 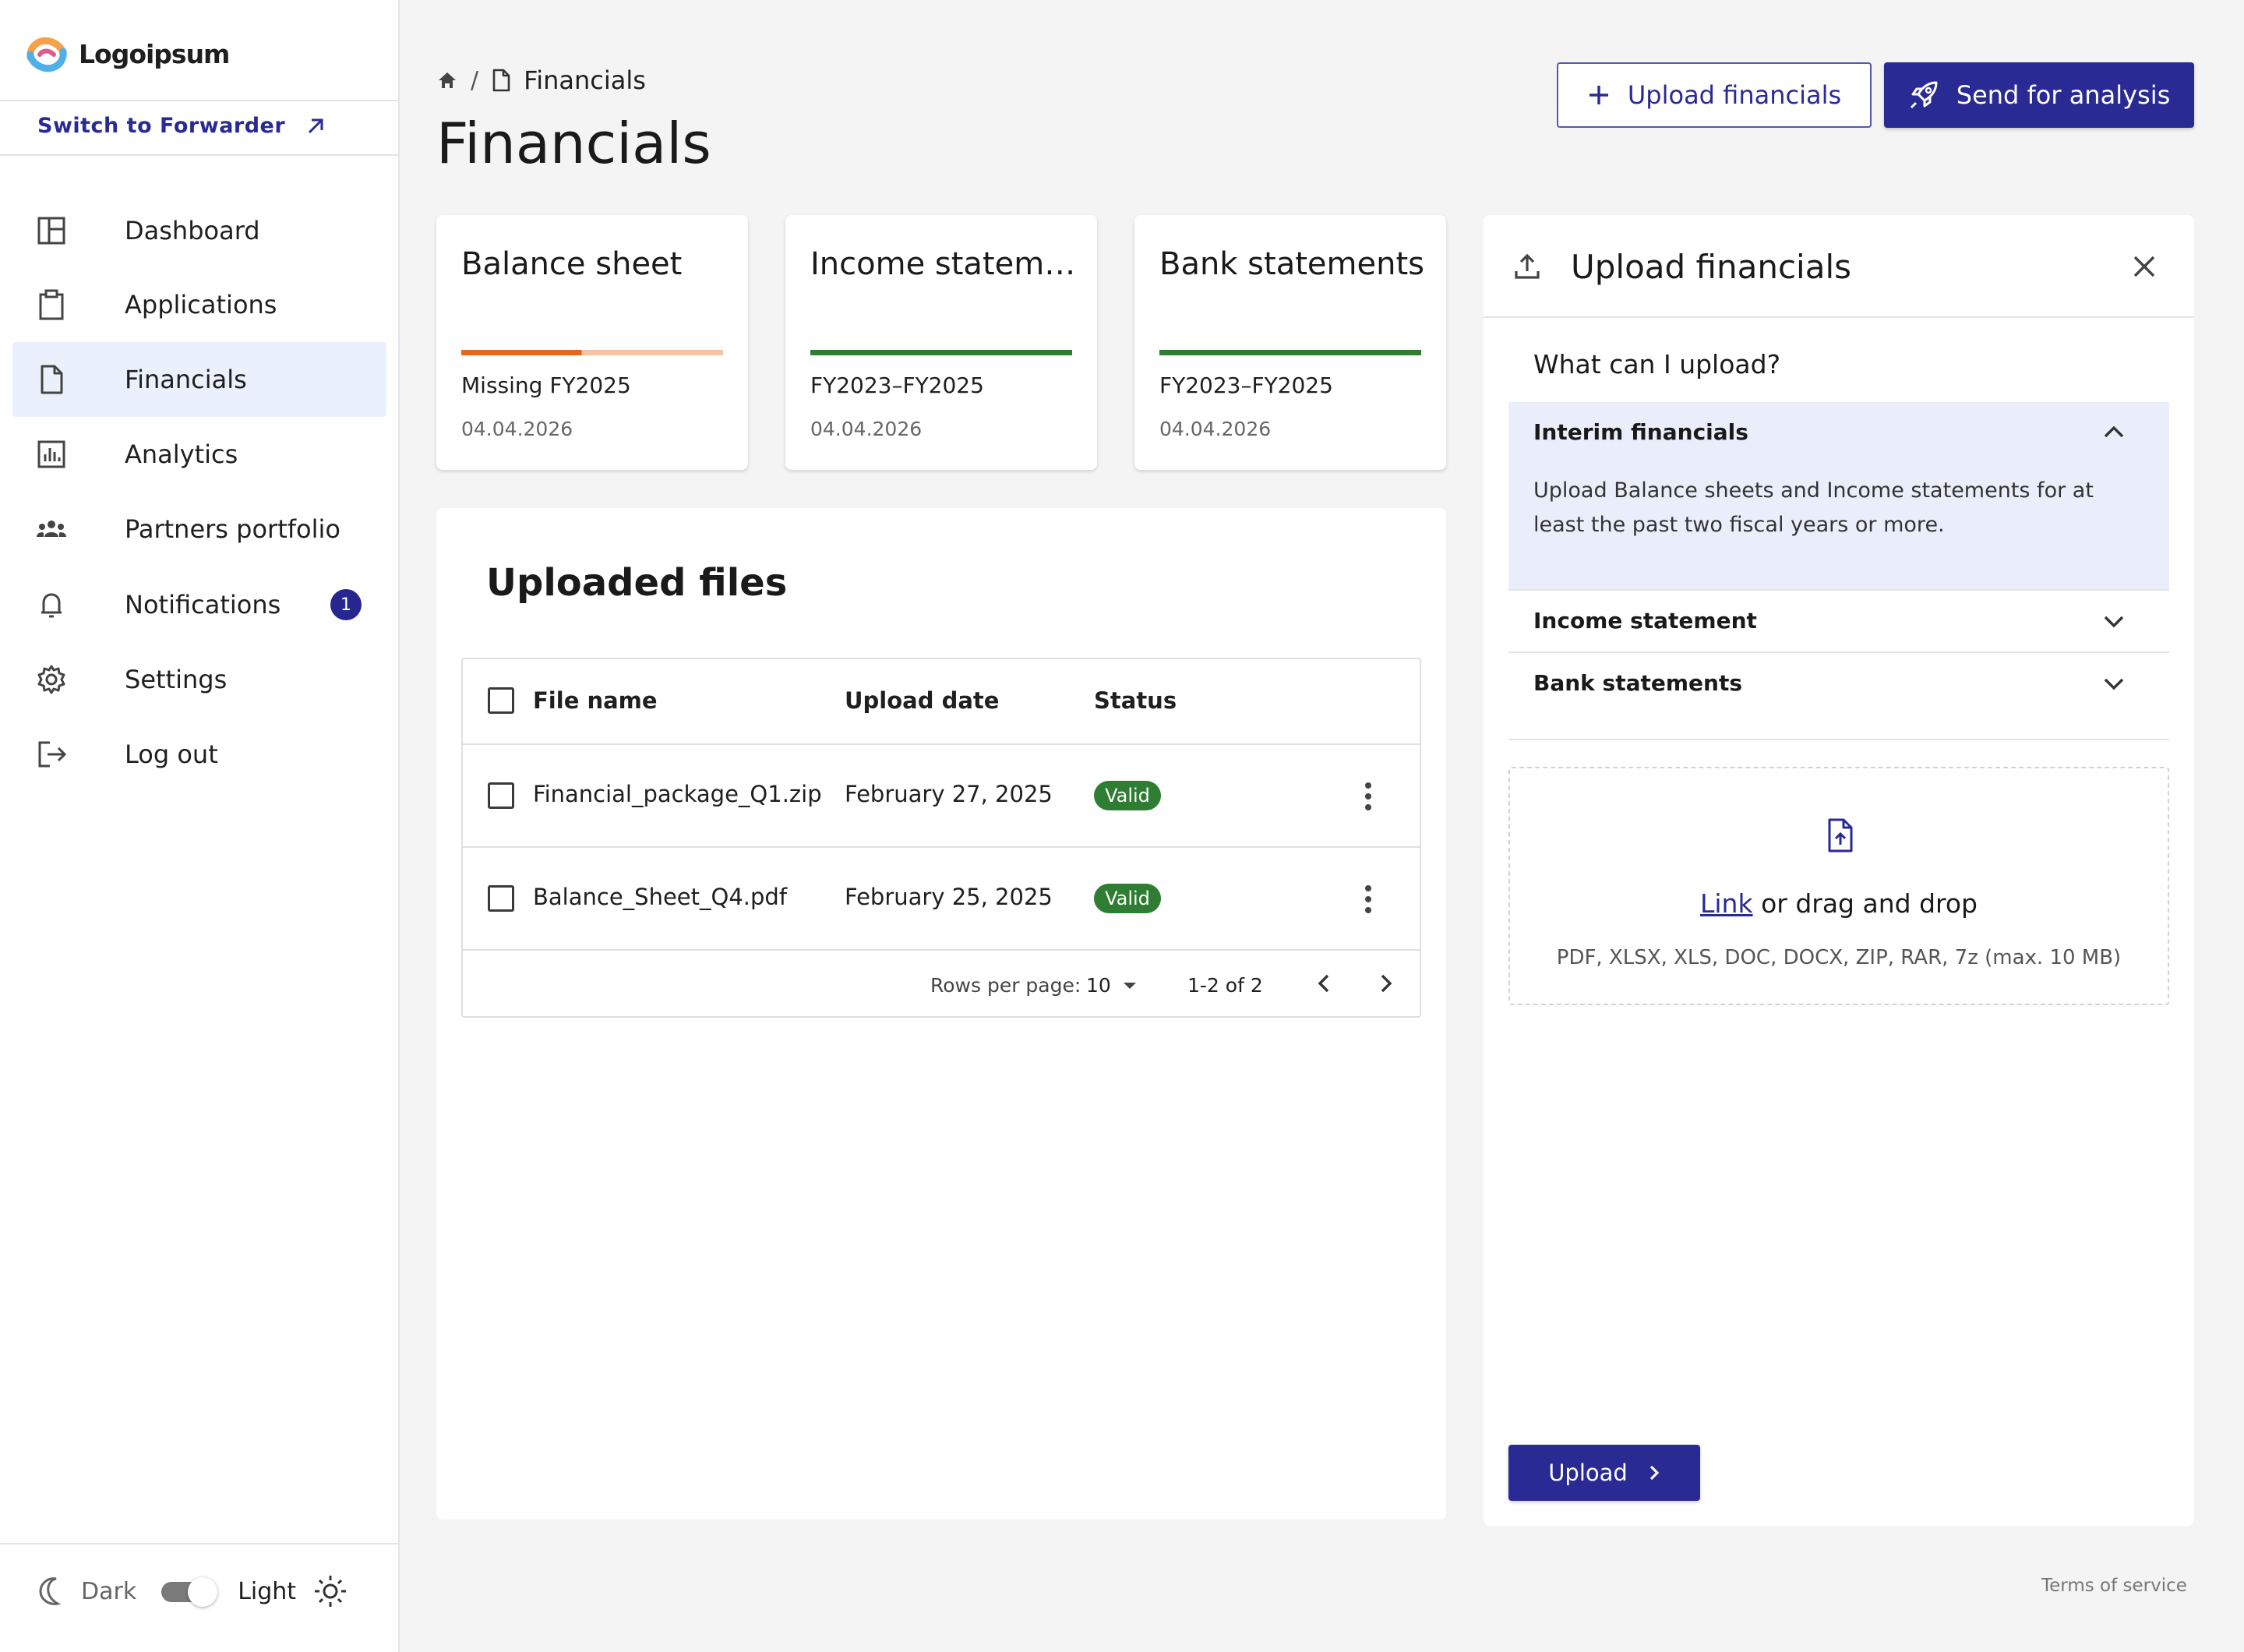 I want to click on sidebar-item-analytics: Analytics, so click(x=199, y=454).